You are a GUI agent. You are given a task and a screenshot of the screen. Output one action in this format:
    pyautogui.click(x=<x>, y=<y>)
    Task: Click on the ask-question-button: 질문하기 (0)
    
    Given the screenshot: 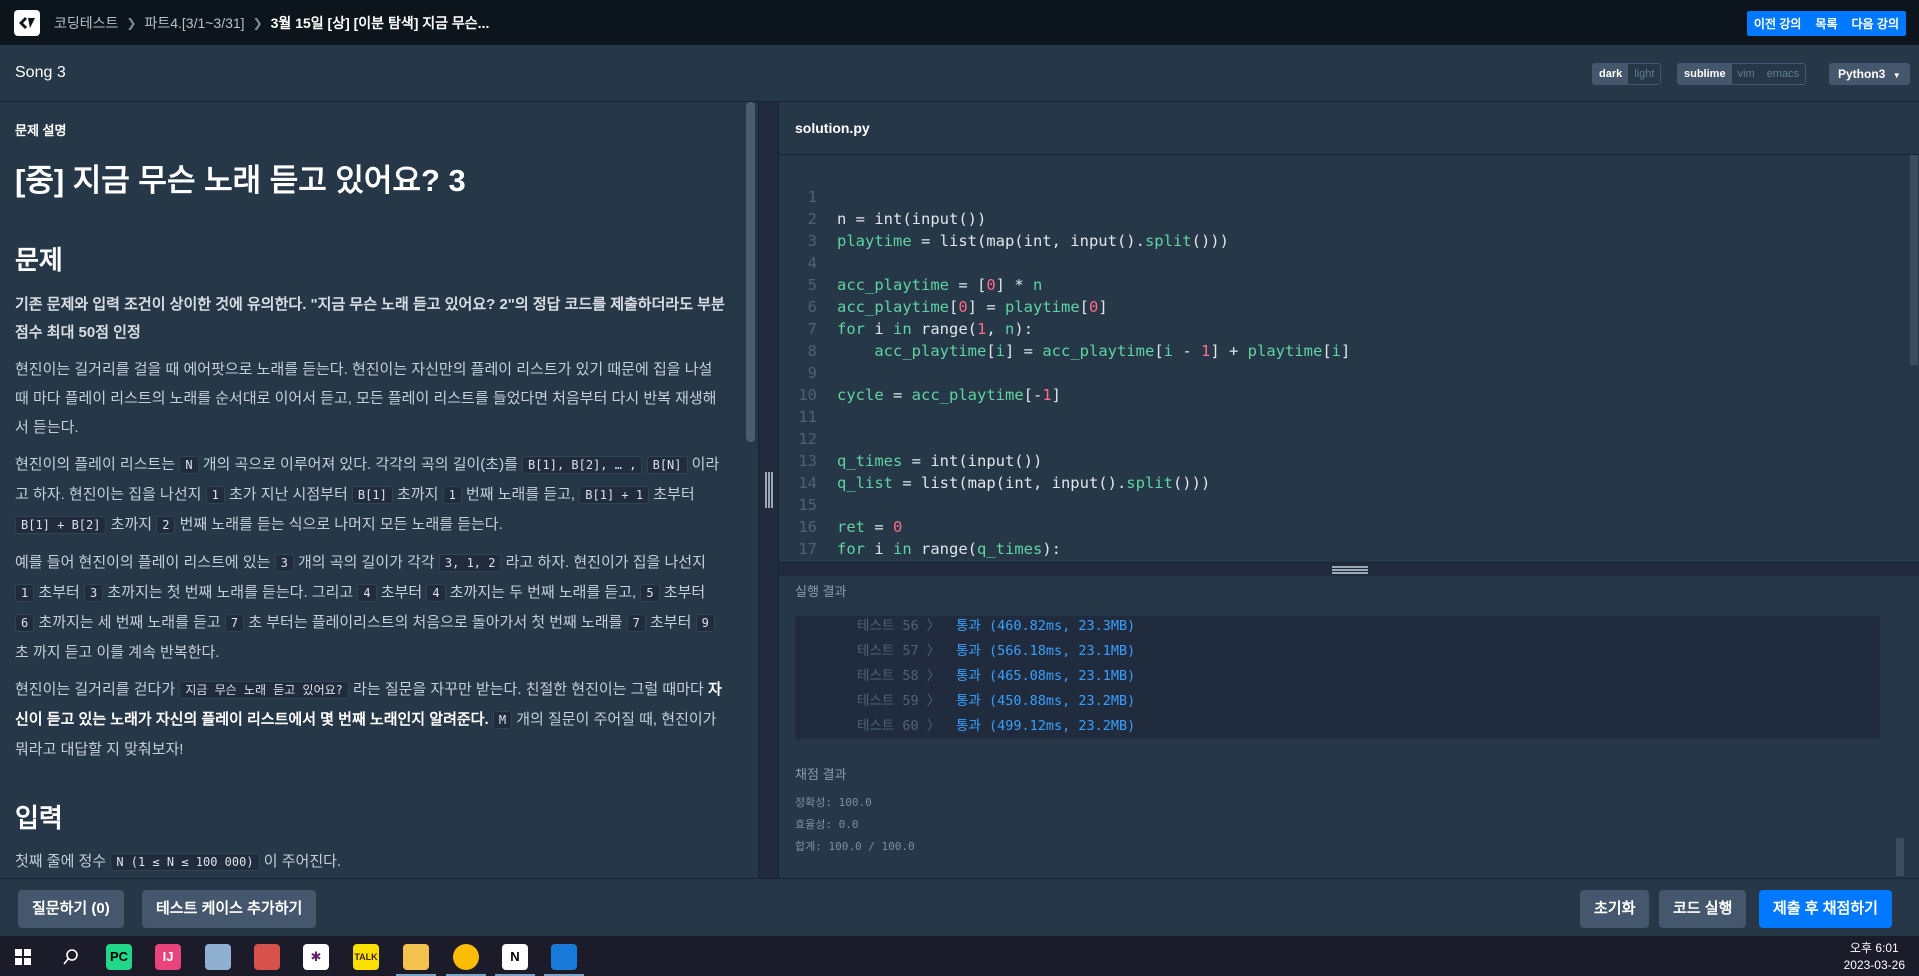 What is the action you would take?
    pyautogui.click(x=71, y=909)
    